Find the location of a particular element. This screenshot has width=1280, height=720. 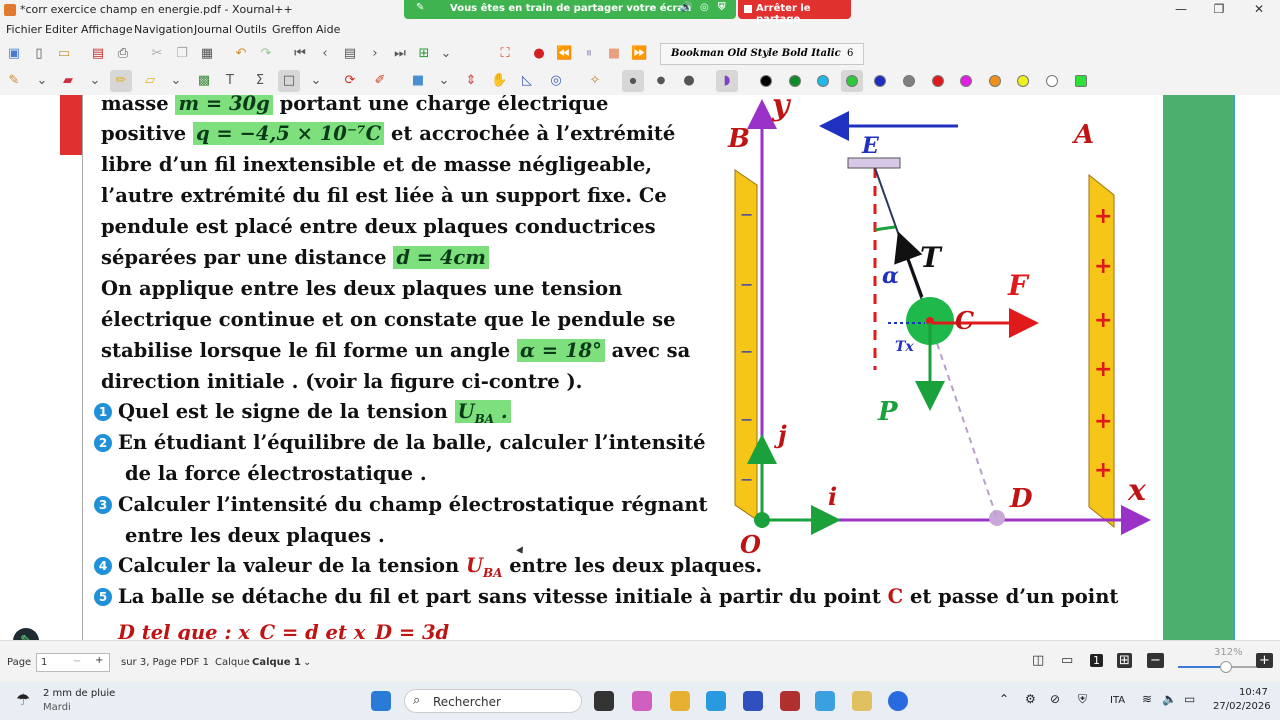

taskbar-search: ⌕ Rechercher is located at coordinates (493, 701).